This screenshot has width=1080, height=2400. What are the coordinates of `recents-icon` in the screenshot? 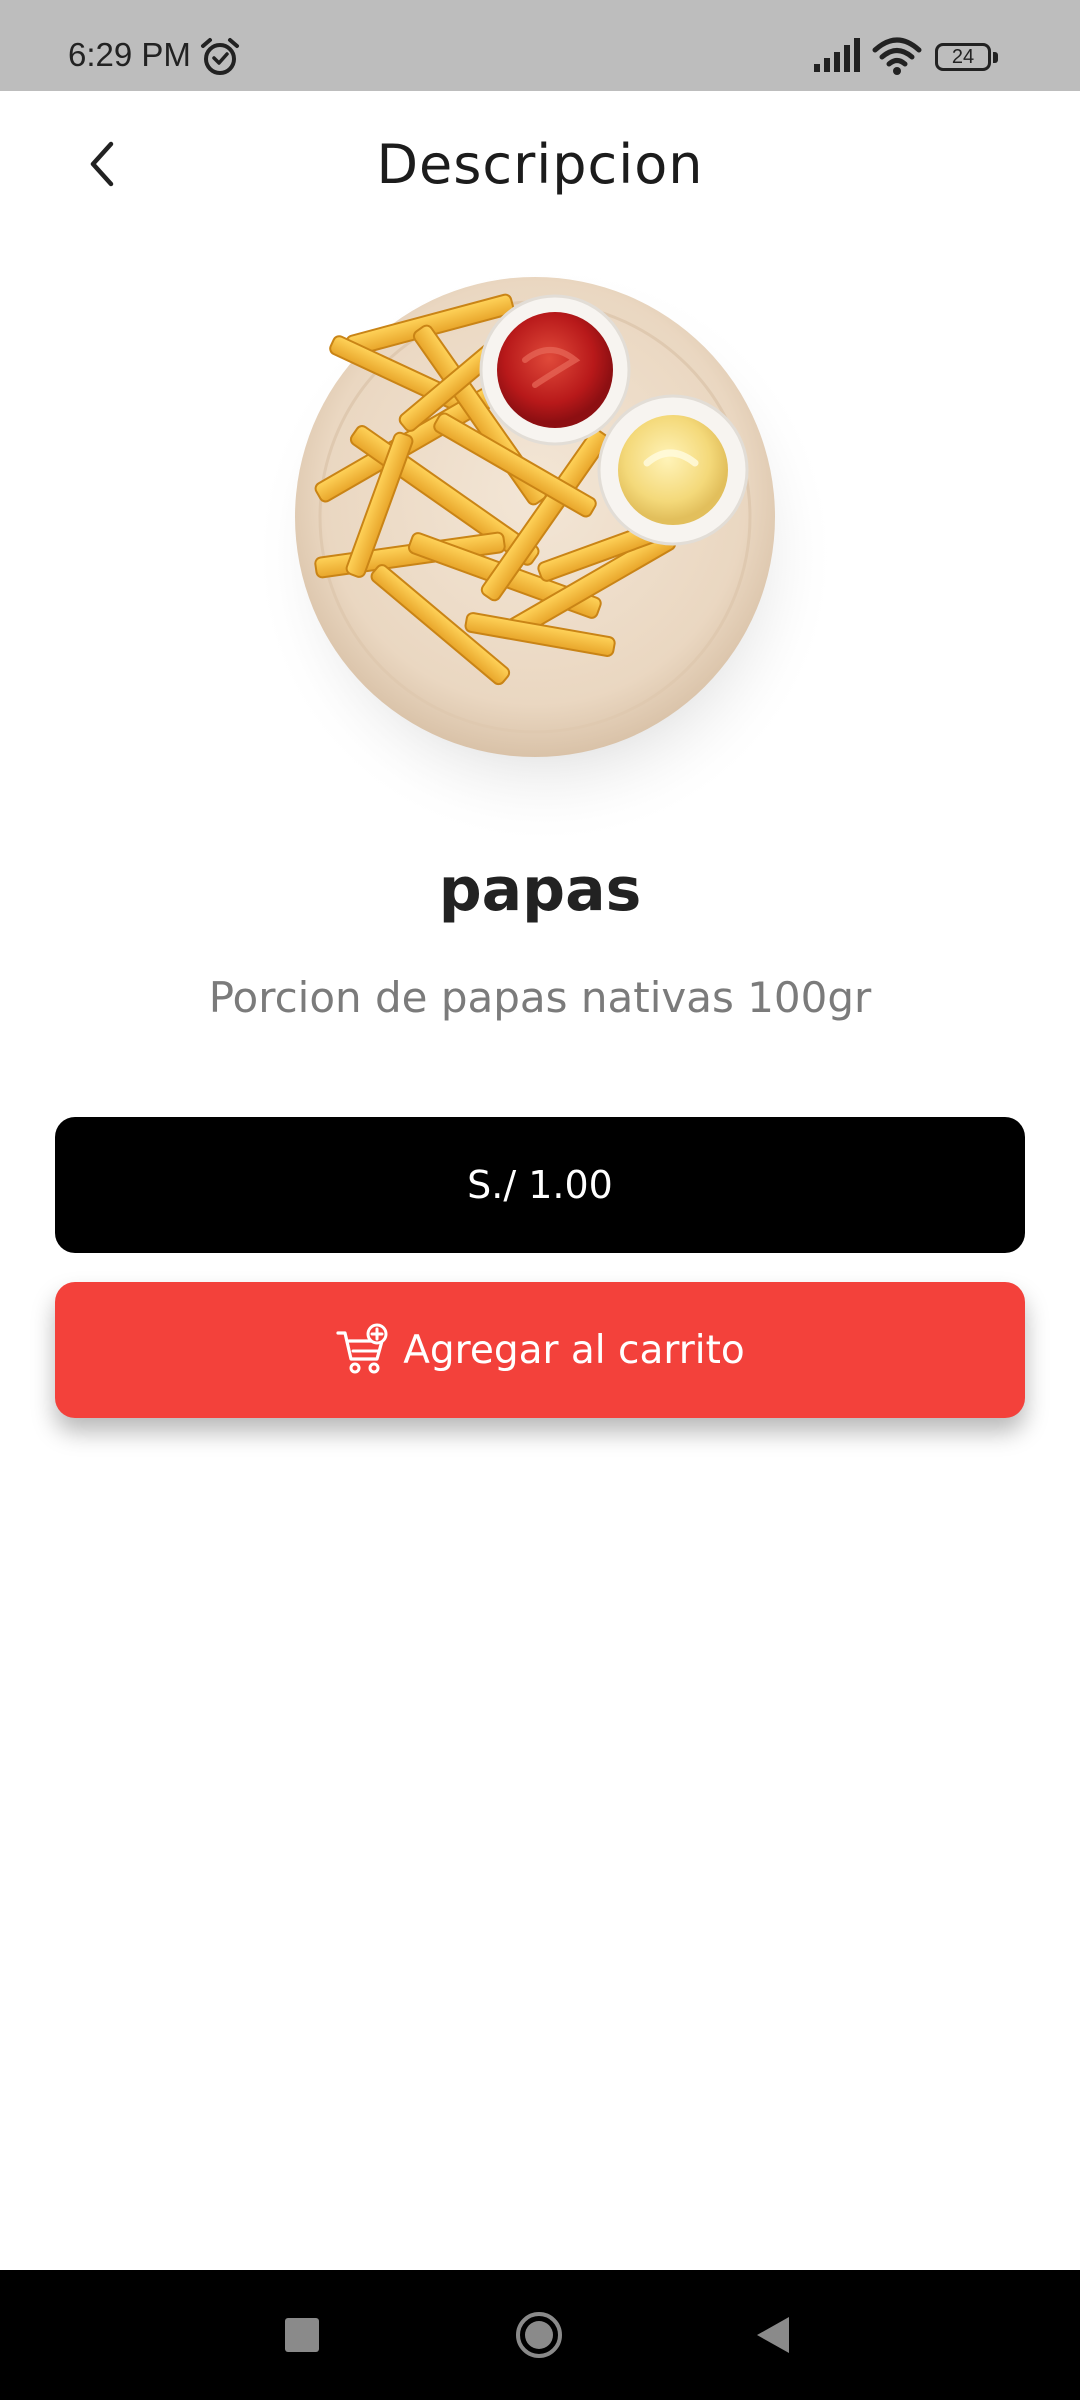 It's located at (302, 2335).